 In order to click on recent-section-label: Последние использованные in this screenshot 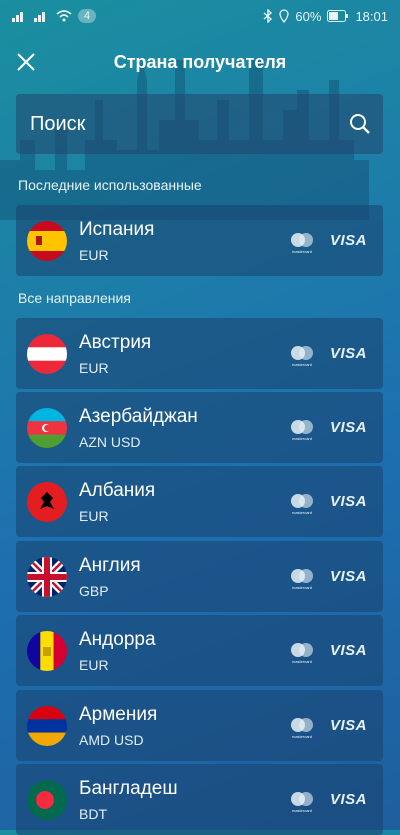, I will do `click(110, 185)`.